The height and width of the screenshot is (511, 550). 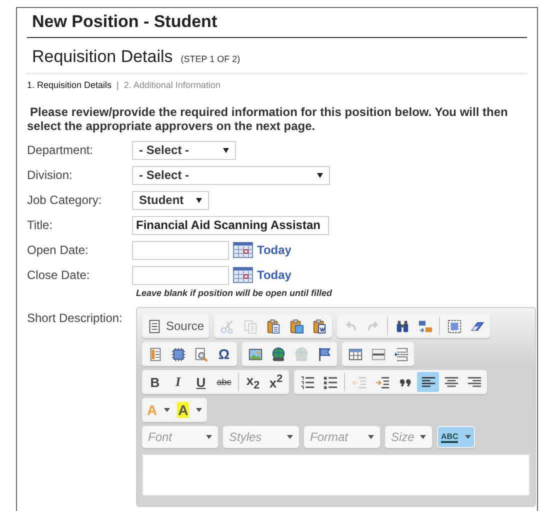 What do you see at coordinates (178, 382) in the screenshot?
I see `toolbar-button: I` at bounding box center [178, 382].